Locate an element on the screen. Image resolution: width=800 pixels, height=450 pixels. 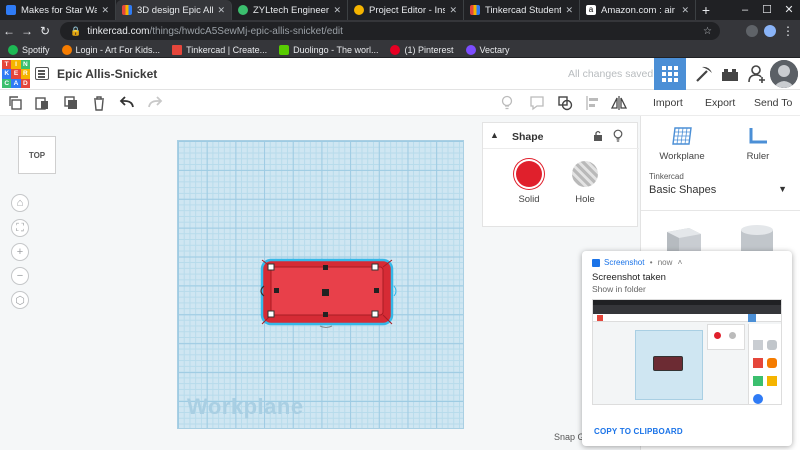
spotify-icon is located at coordinates (13, 49).